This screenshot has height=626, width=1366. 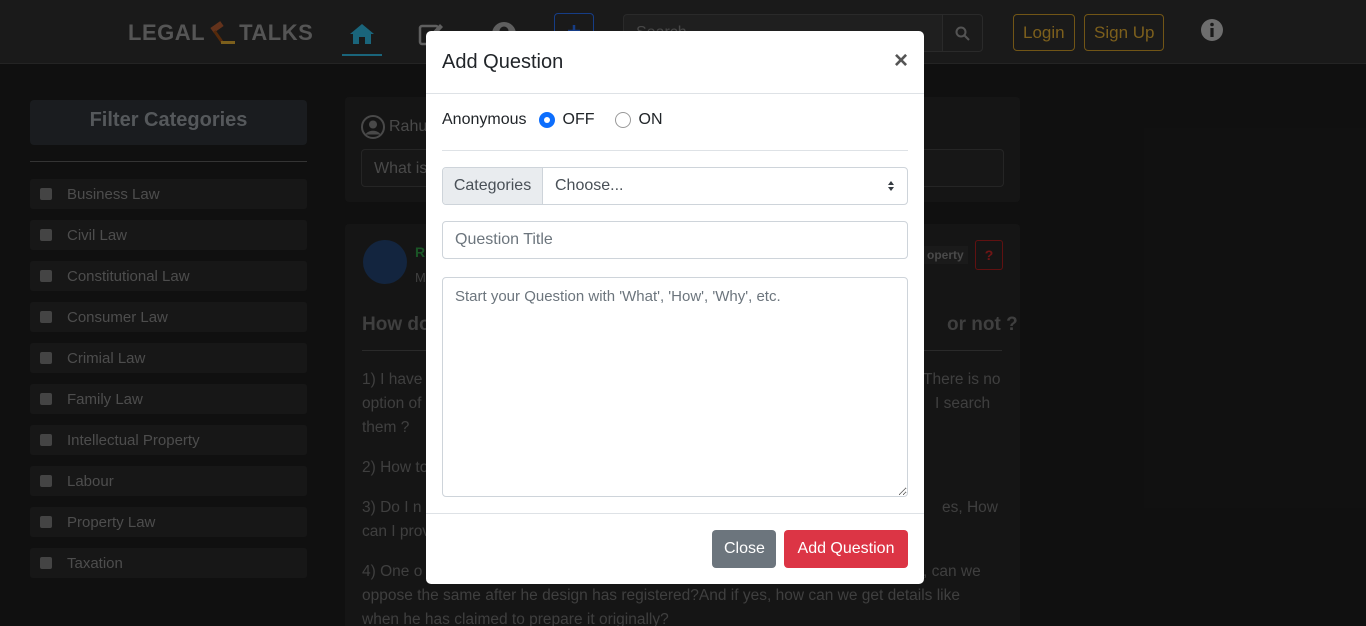 What do you see at coordinates (562, 120) in the screenshot?
I see `anonymous-toggle: Anonymous OFF ON` at bounding box center [562, 120].